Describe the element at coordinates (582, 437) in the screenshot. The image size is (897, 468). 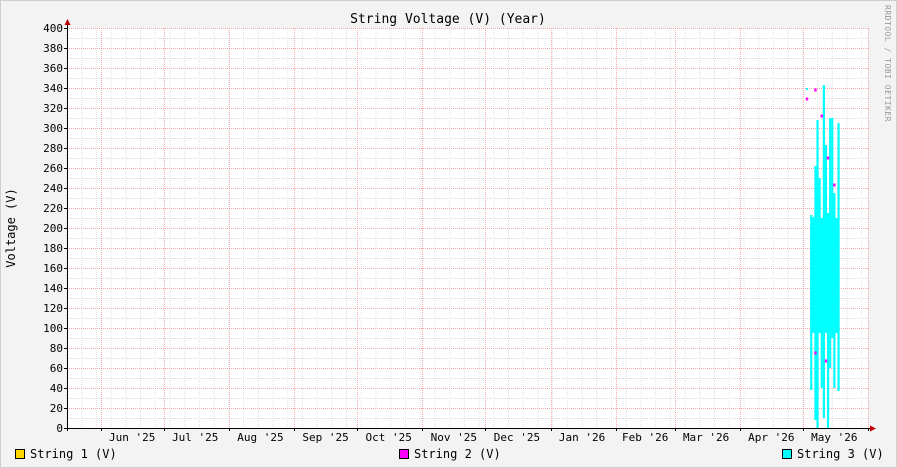
I see `x-tick-label: Jan '26` at that location.